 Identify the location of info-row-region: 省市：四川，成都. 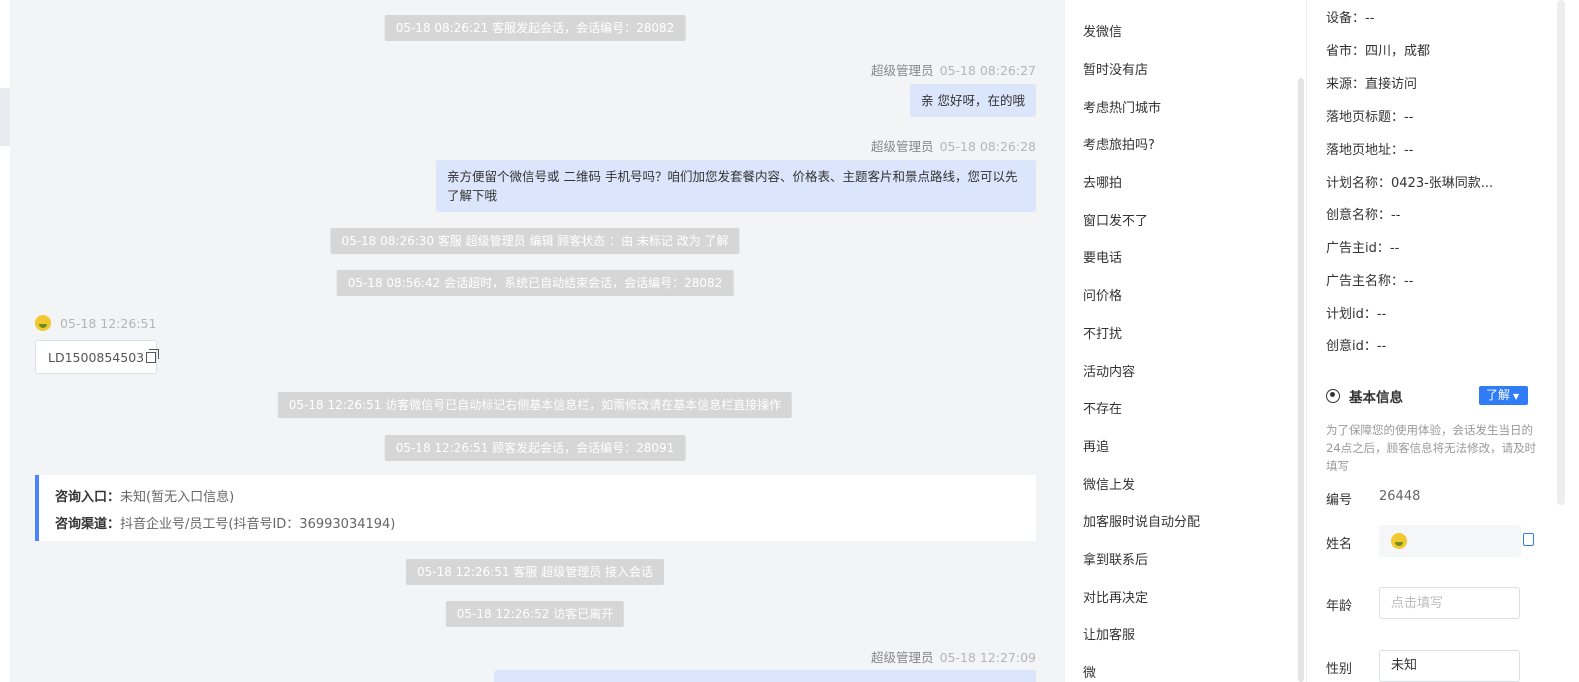
(1378, 49).